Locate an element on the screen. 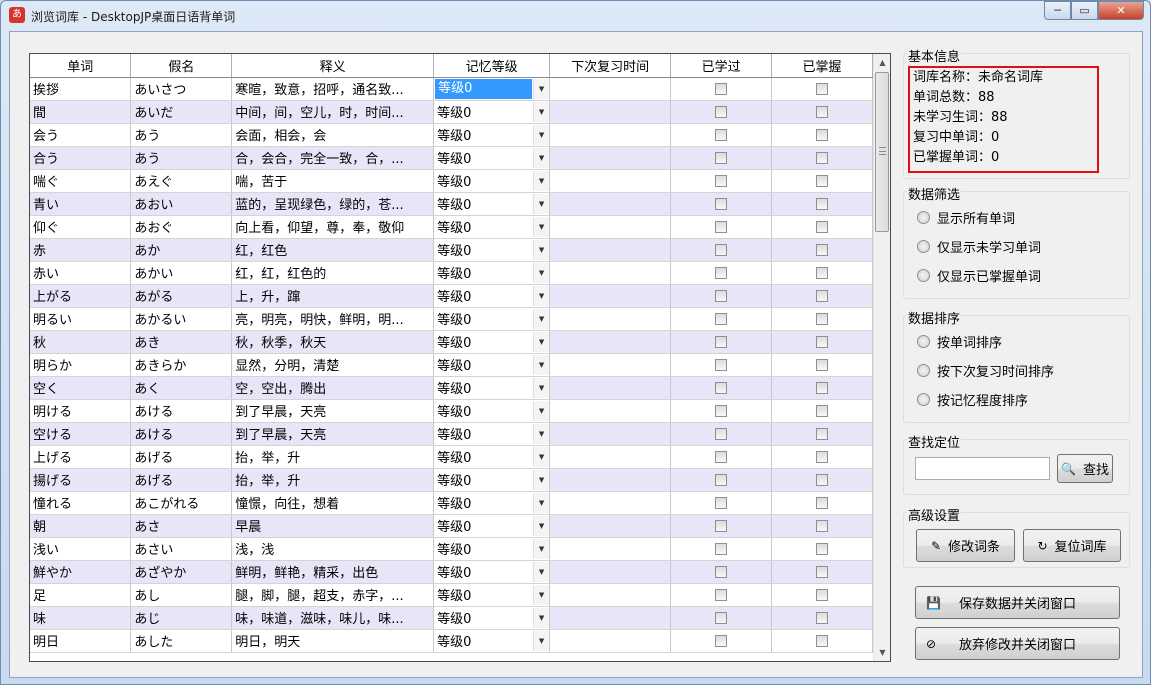 This screenshot has height=685, width=1151. table-row: 会う あう 会面，相会，会 等级0 ▼ is located at coordinates (451, 135).